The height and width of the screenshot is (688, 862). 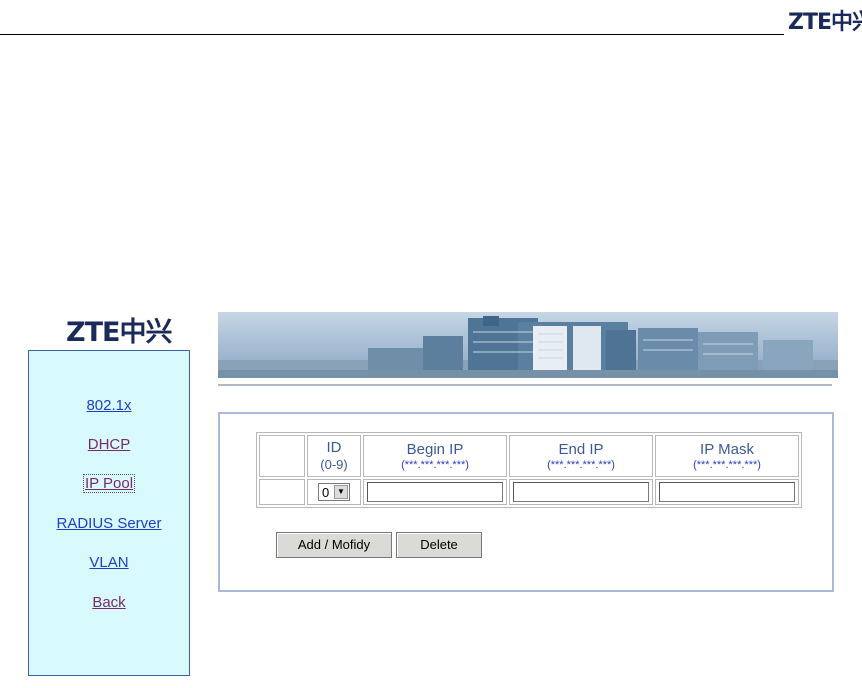 I want to click on header-end-ip-format: (***.***.***.***), so click(x=581, y=464).